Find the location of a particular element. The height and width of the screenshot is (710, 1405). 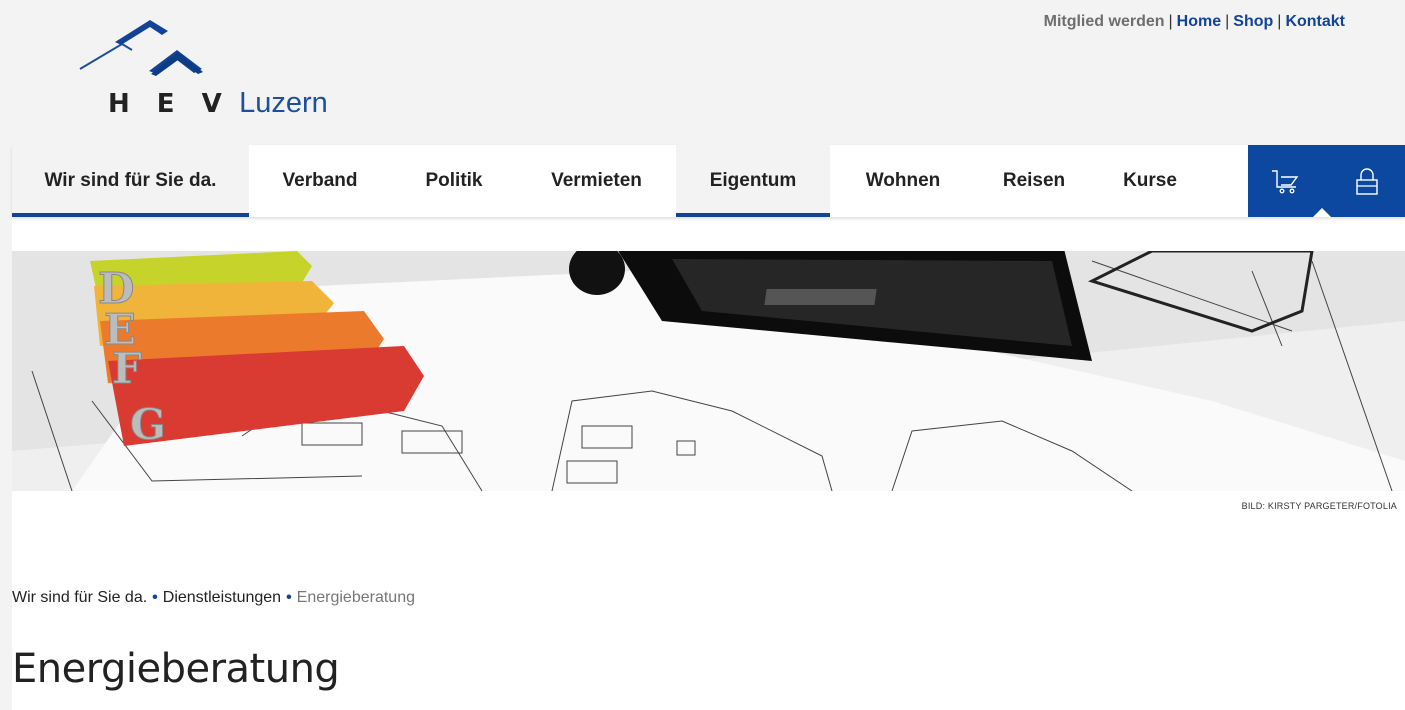

energy-label-g: G is located at coordinates (148, 424).